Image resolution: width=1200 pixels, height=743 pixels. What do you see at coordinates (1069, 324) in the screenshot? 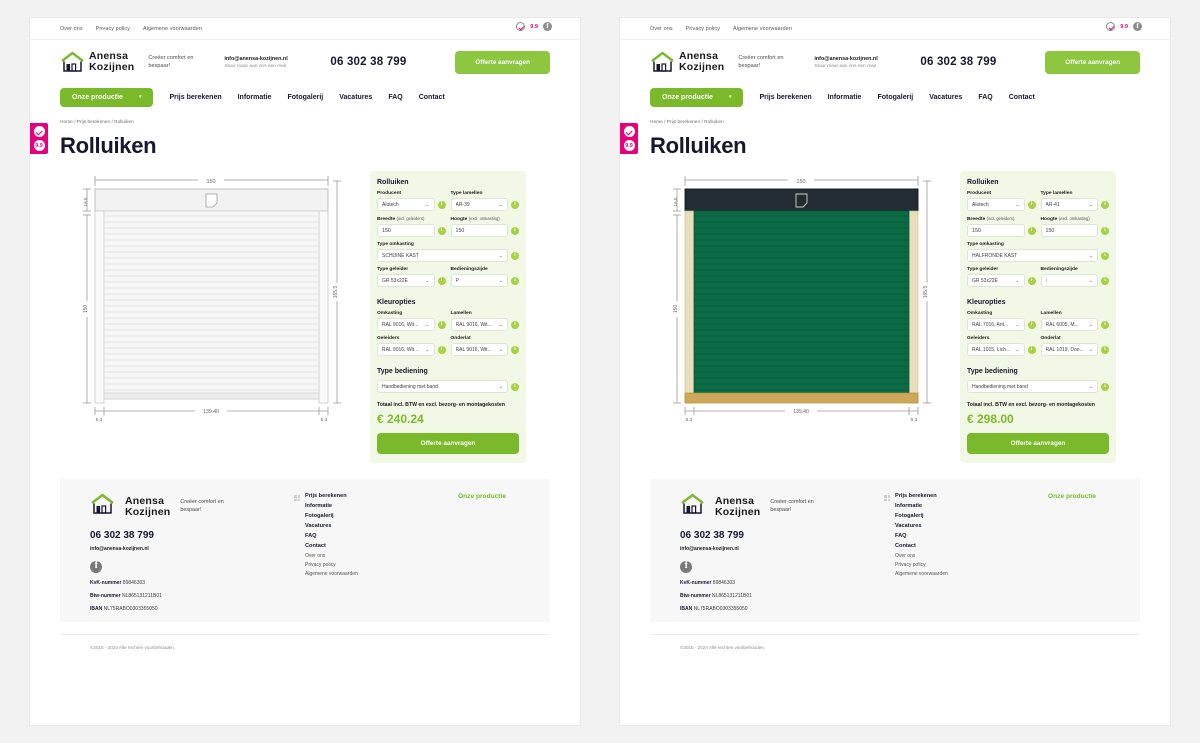
I see `select-kleur-lamellen: RAL 6005, M... ⌄` at bounding box center [1069, 324].